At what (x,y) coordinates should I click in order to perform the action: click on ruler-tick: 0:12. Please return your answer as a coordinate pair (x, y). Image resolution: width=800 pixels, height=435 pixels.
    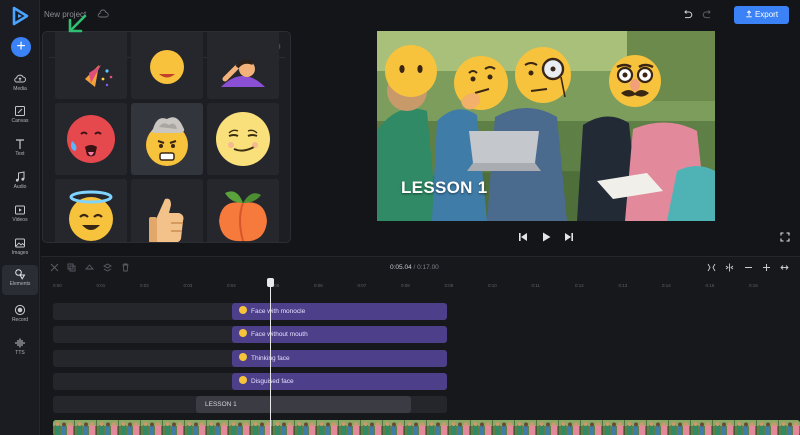
    Looking at the image, I should click on (579, 285).